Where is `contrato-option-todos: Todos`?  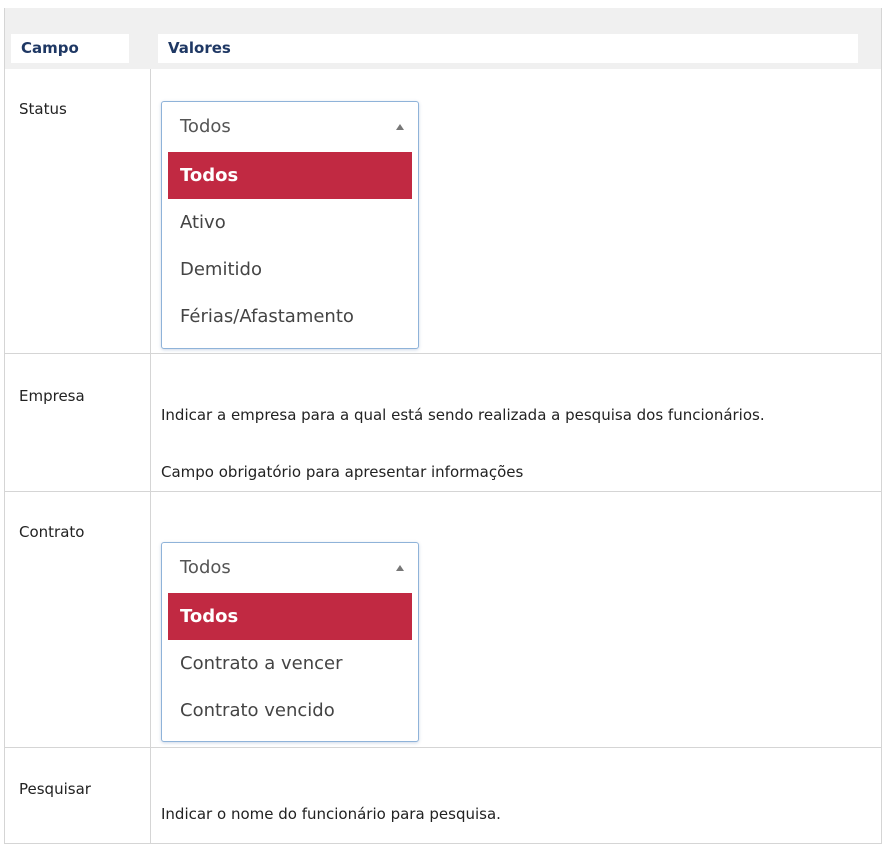
contrato-option-todos: Todos is located at coordinates (290, 616).